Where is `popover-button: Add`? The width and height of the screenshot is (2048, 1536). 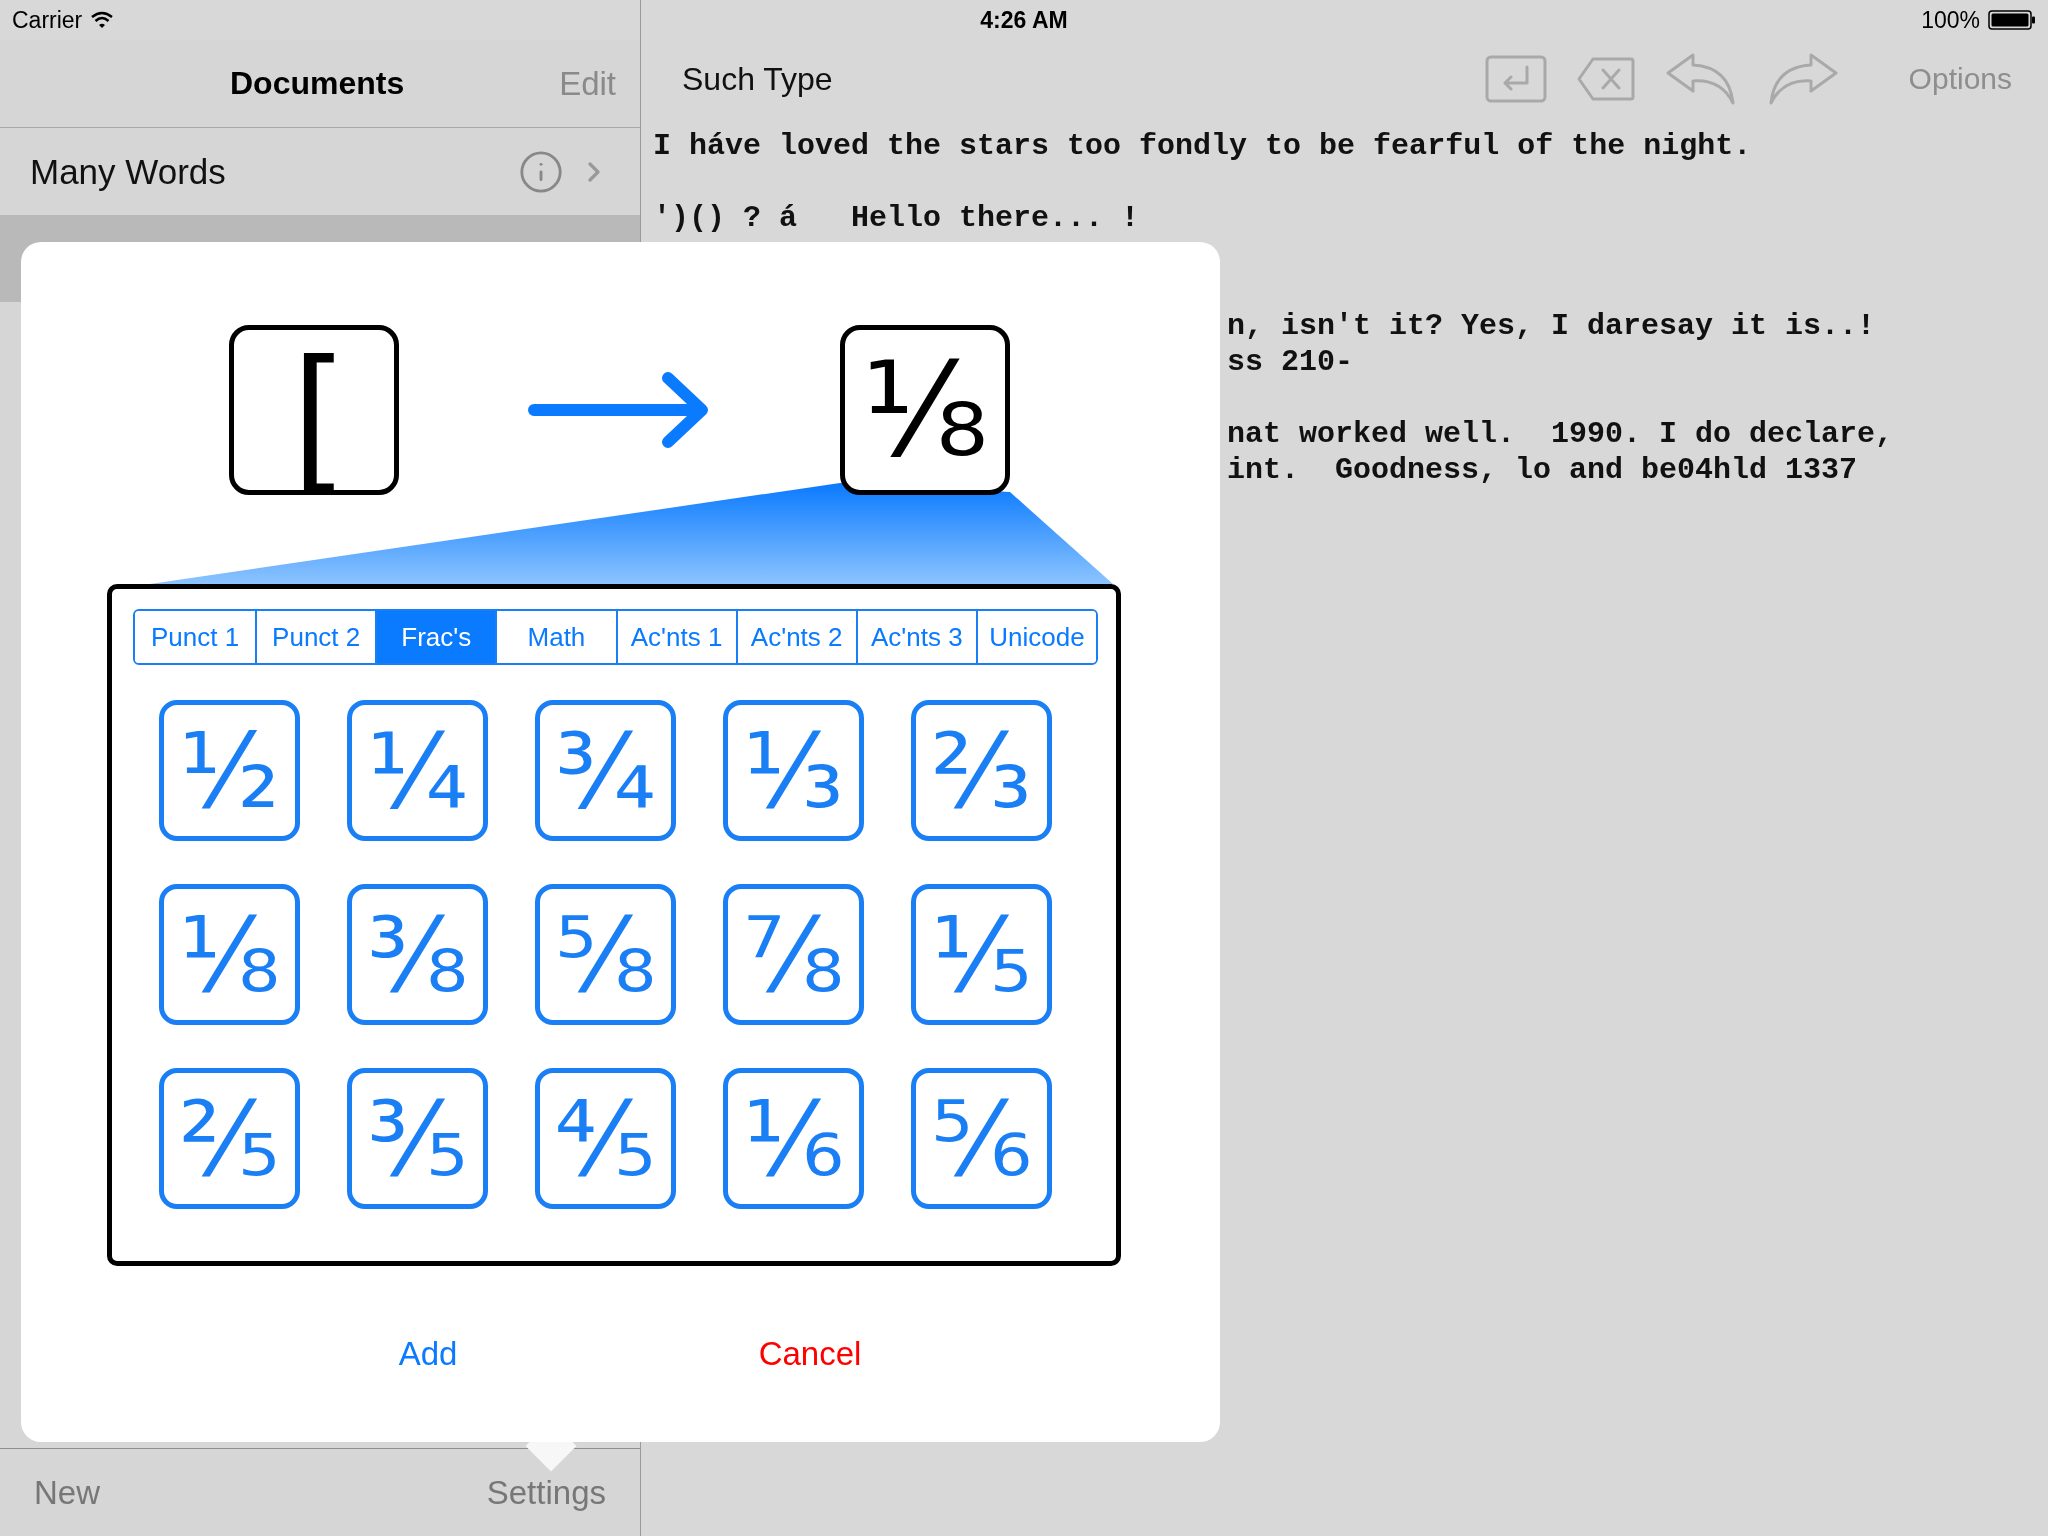 popover-button: Add is located at coordinates (428, 1354).